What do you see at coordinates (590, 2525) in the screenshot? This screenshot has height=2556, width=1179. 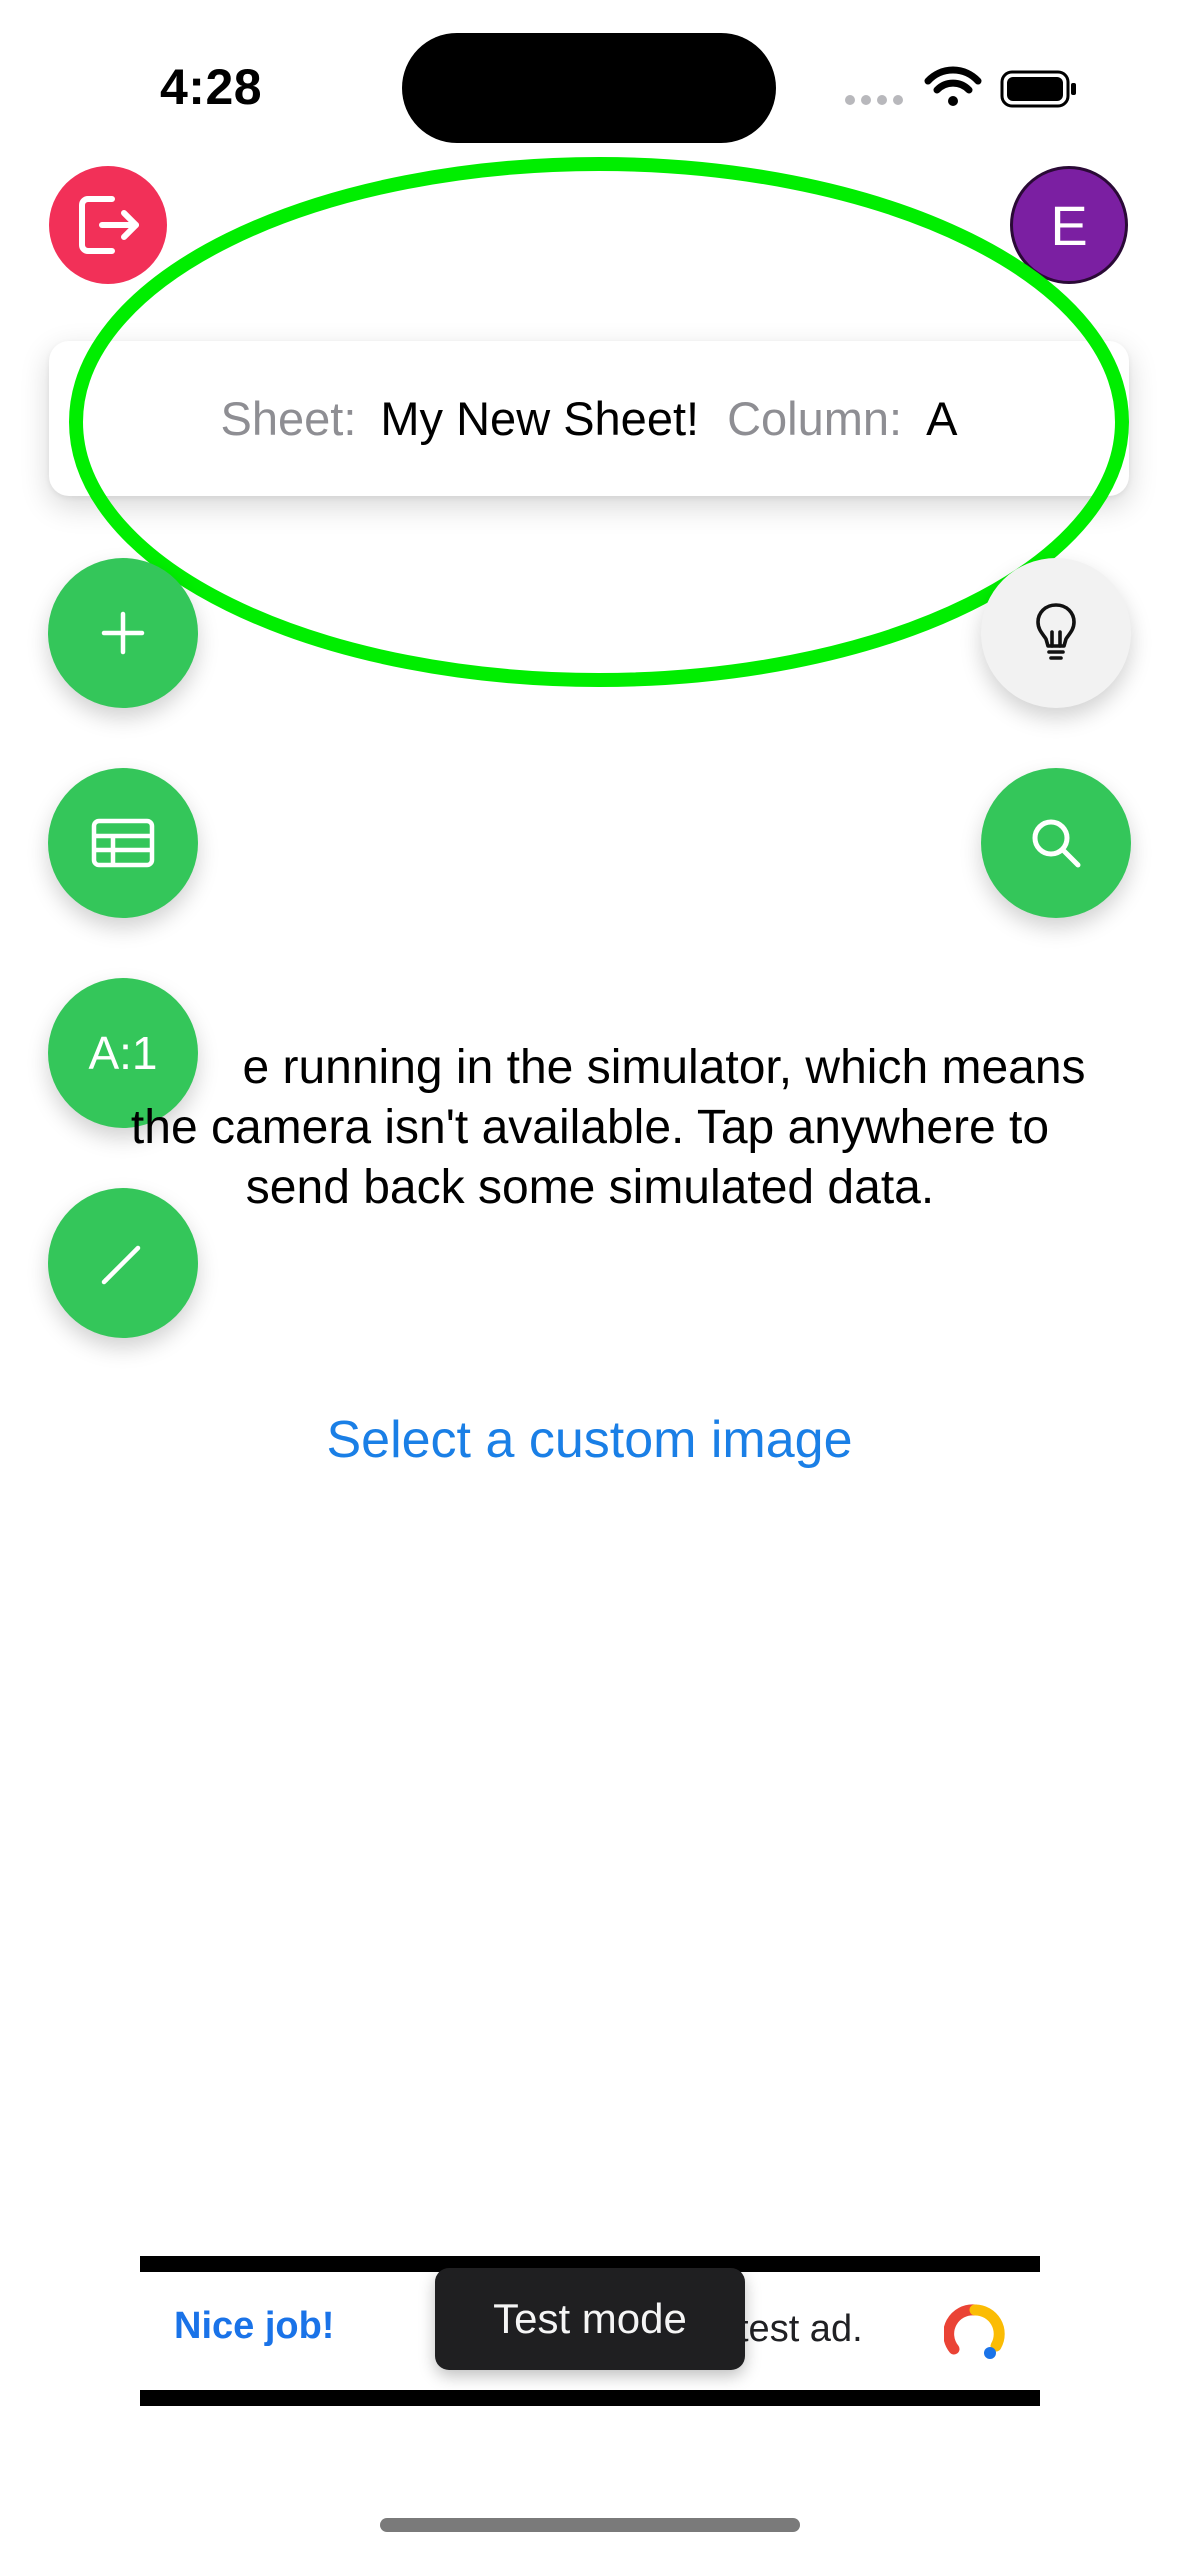 I see `home-indicator` at bounding box center [590, 2525].